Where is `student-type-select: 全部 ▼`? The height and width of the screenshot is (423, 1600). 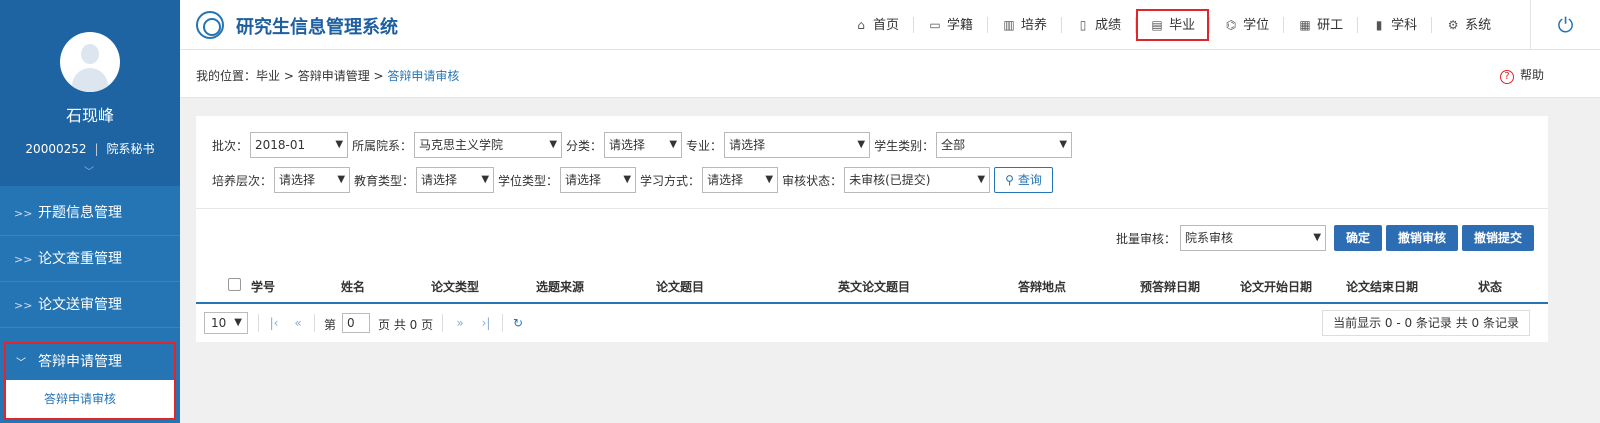 student-type-select: 全部 ▼ is located at coordinates (1004, 145).